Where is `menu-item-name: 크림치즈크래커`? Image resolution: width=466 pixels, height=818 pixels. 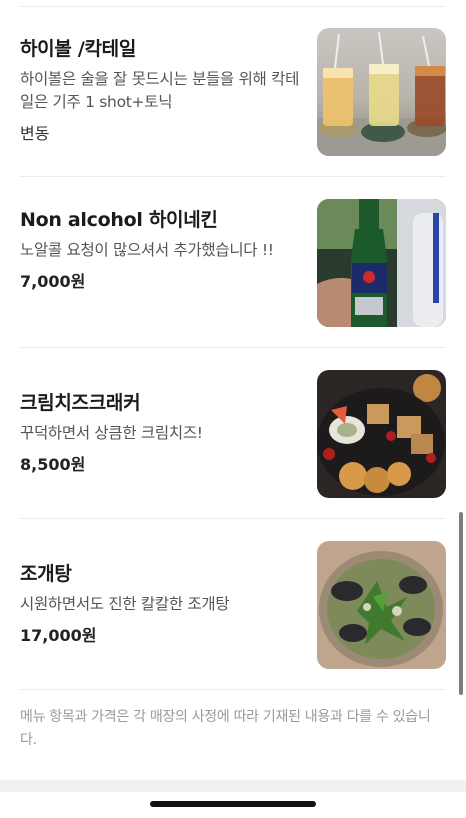 menu-item-name: 크림치즈크래커 is located at coordinates (80, 403).